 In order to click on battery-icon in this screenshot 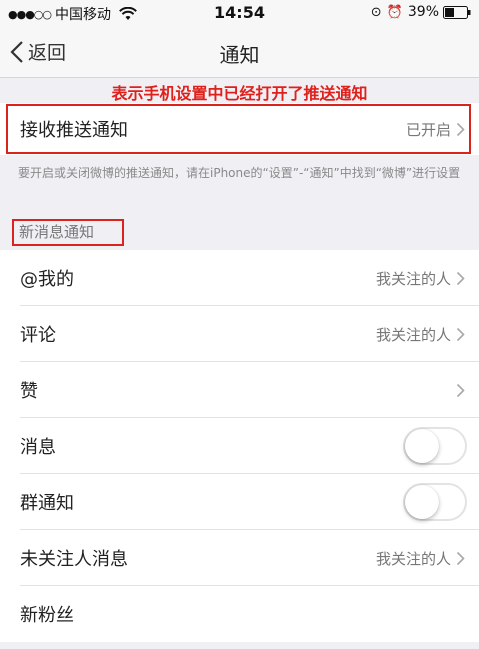, I will do `click(457, 12)`.